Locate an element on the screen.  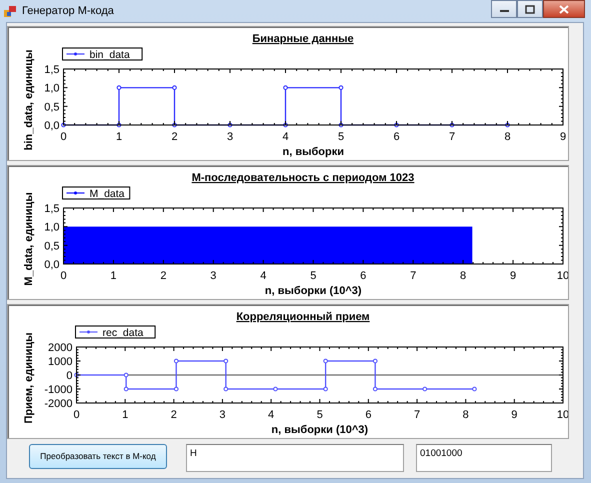
legend-label: rec_data is located at coordinates (123, 333).